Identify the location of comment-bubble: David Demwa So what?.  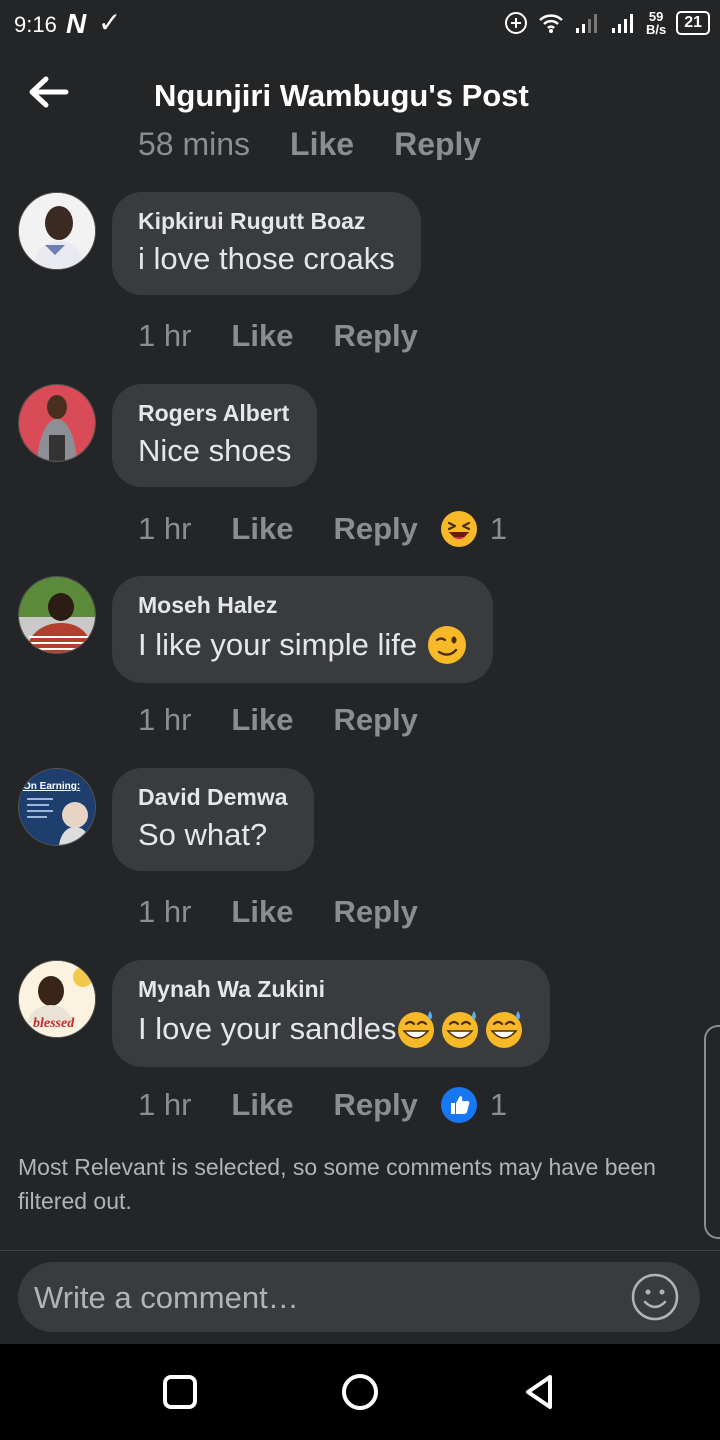
(213, 819).